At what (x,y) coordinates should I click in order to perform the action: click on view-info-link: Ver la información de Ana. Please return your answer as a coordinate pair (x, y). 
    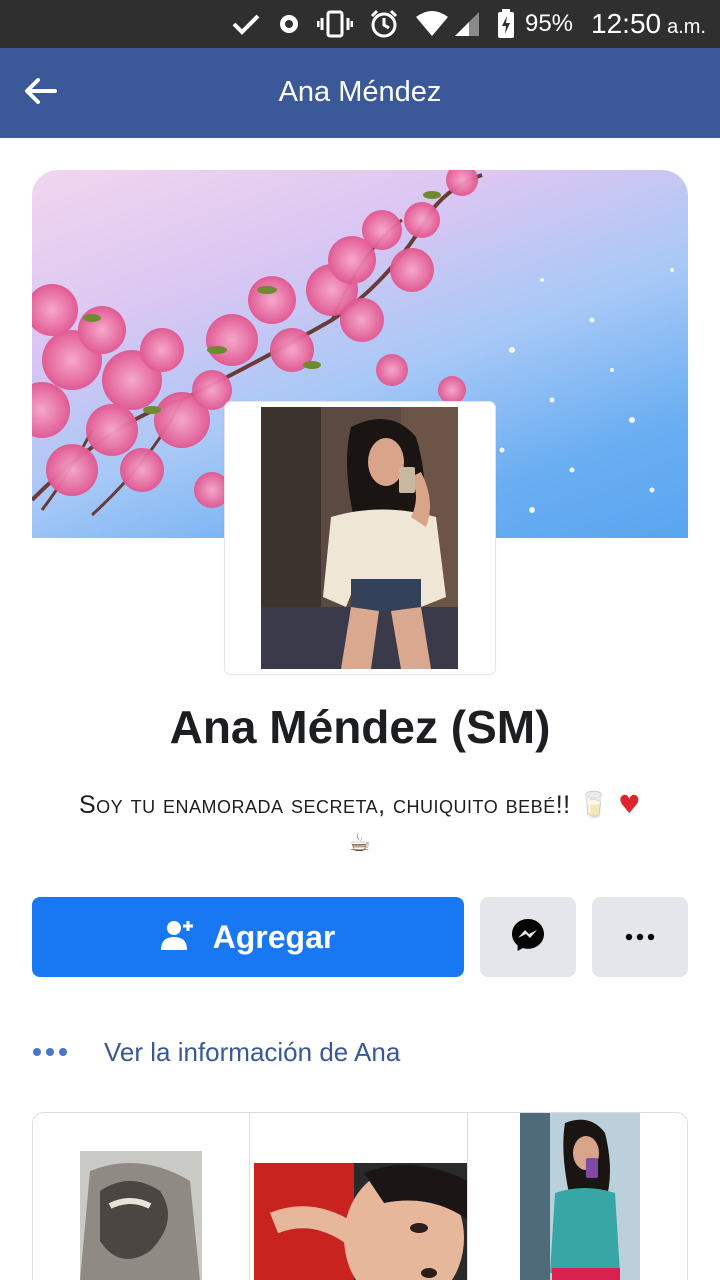
    Looking at the image, I should click on (216, 1052).